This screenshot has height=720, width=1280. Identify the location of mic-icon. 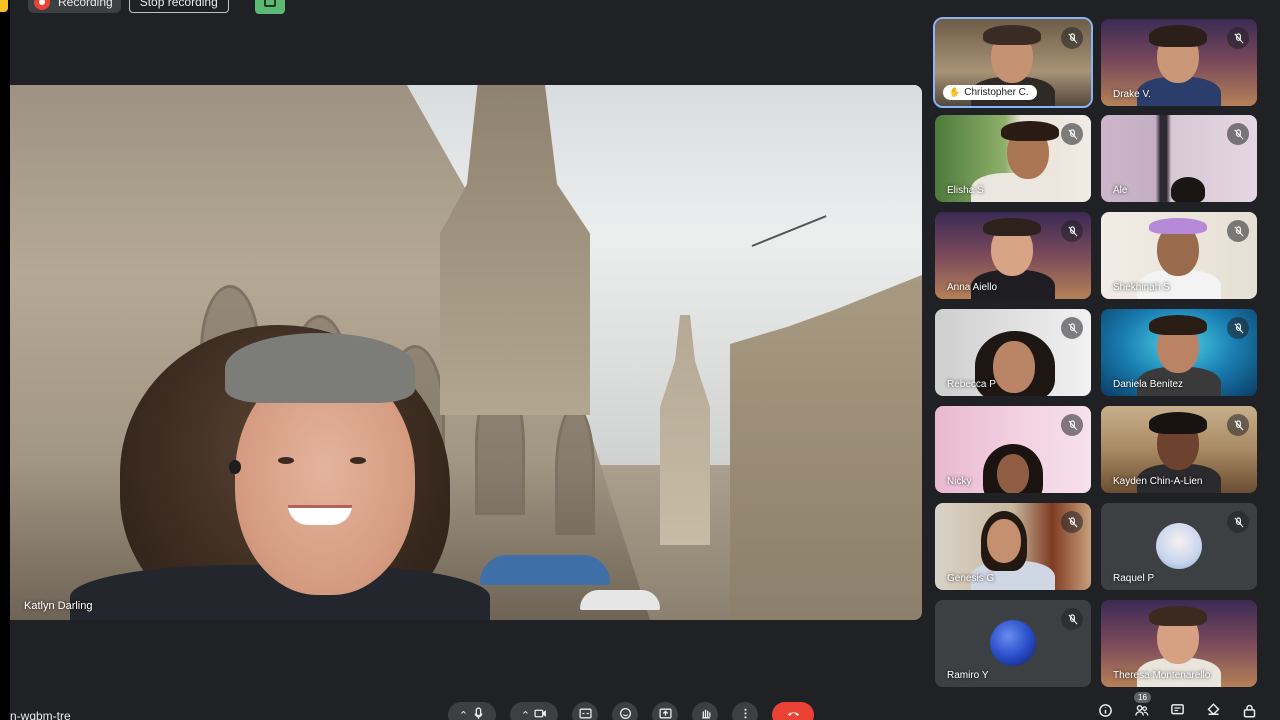
(478, 713).